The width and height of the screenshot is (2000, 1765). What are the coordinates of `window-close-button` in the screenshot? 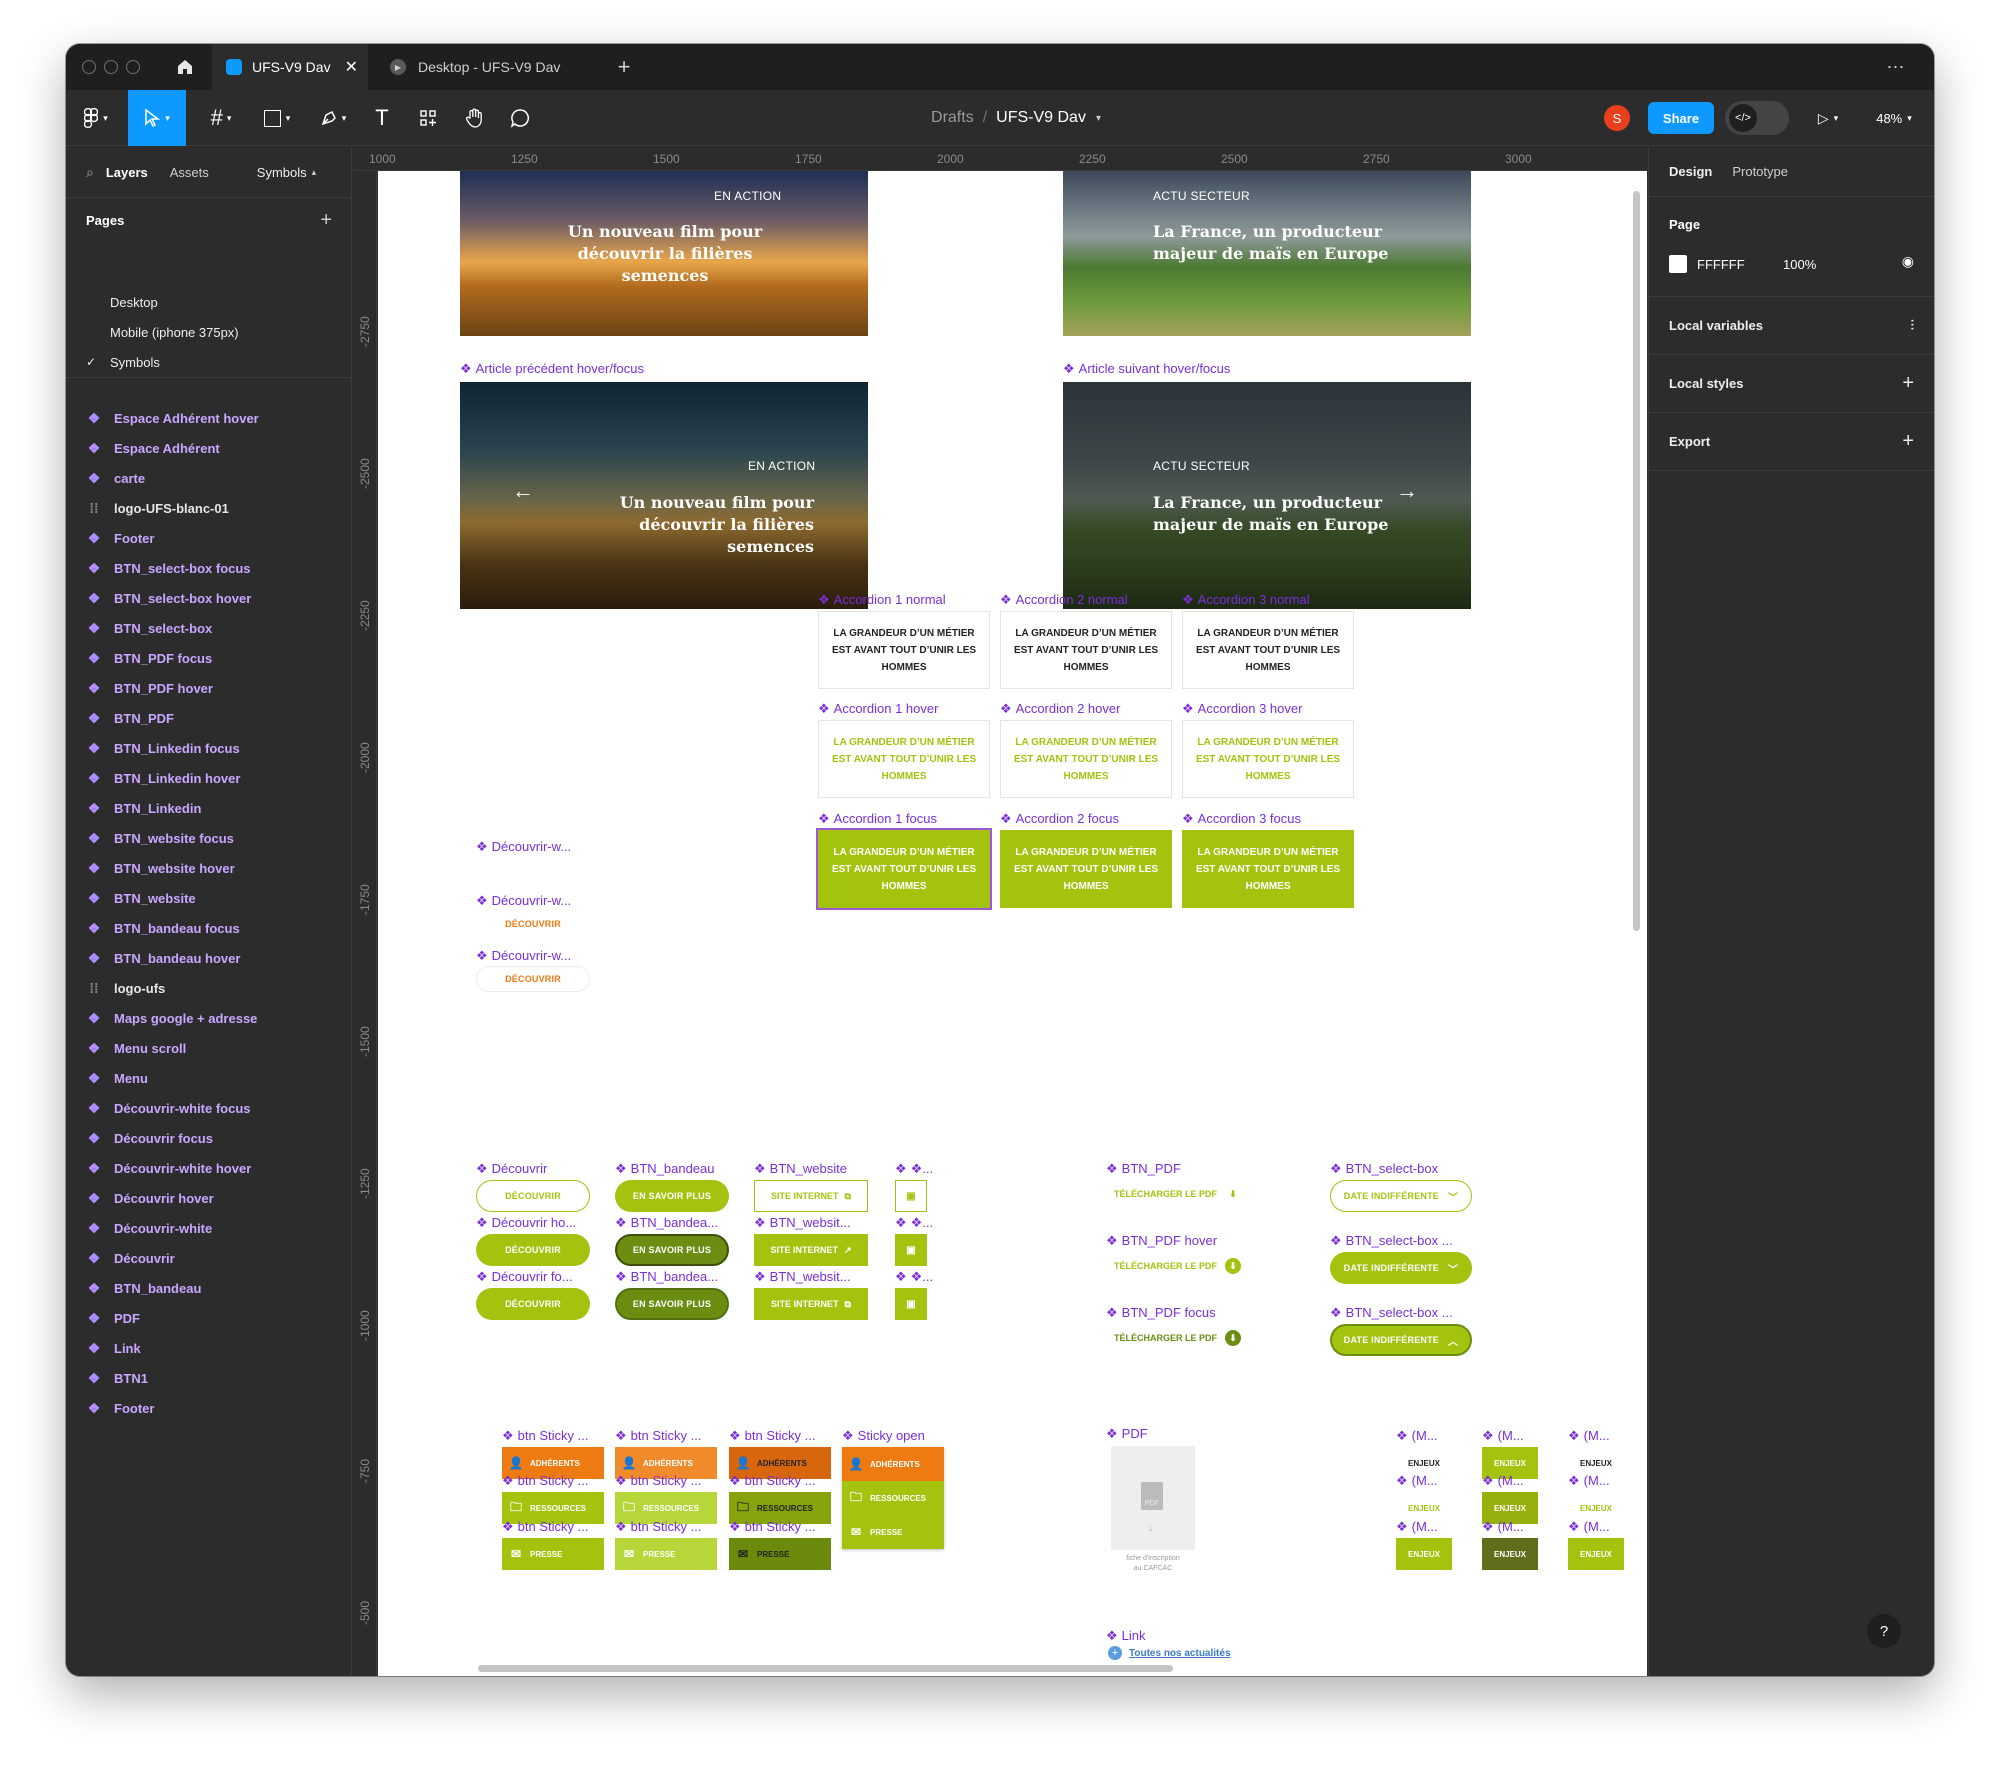 It's located at (89, 67).